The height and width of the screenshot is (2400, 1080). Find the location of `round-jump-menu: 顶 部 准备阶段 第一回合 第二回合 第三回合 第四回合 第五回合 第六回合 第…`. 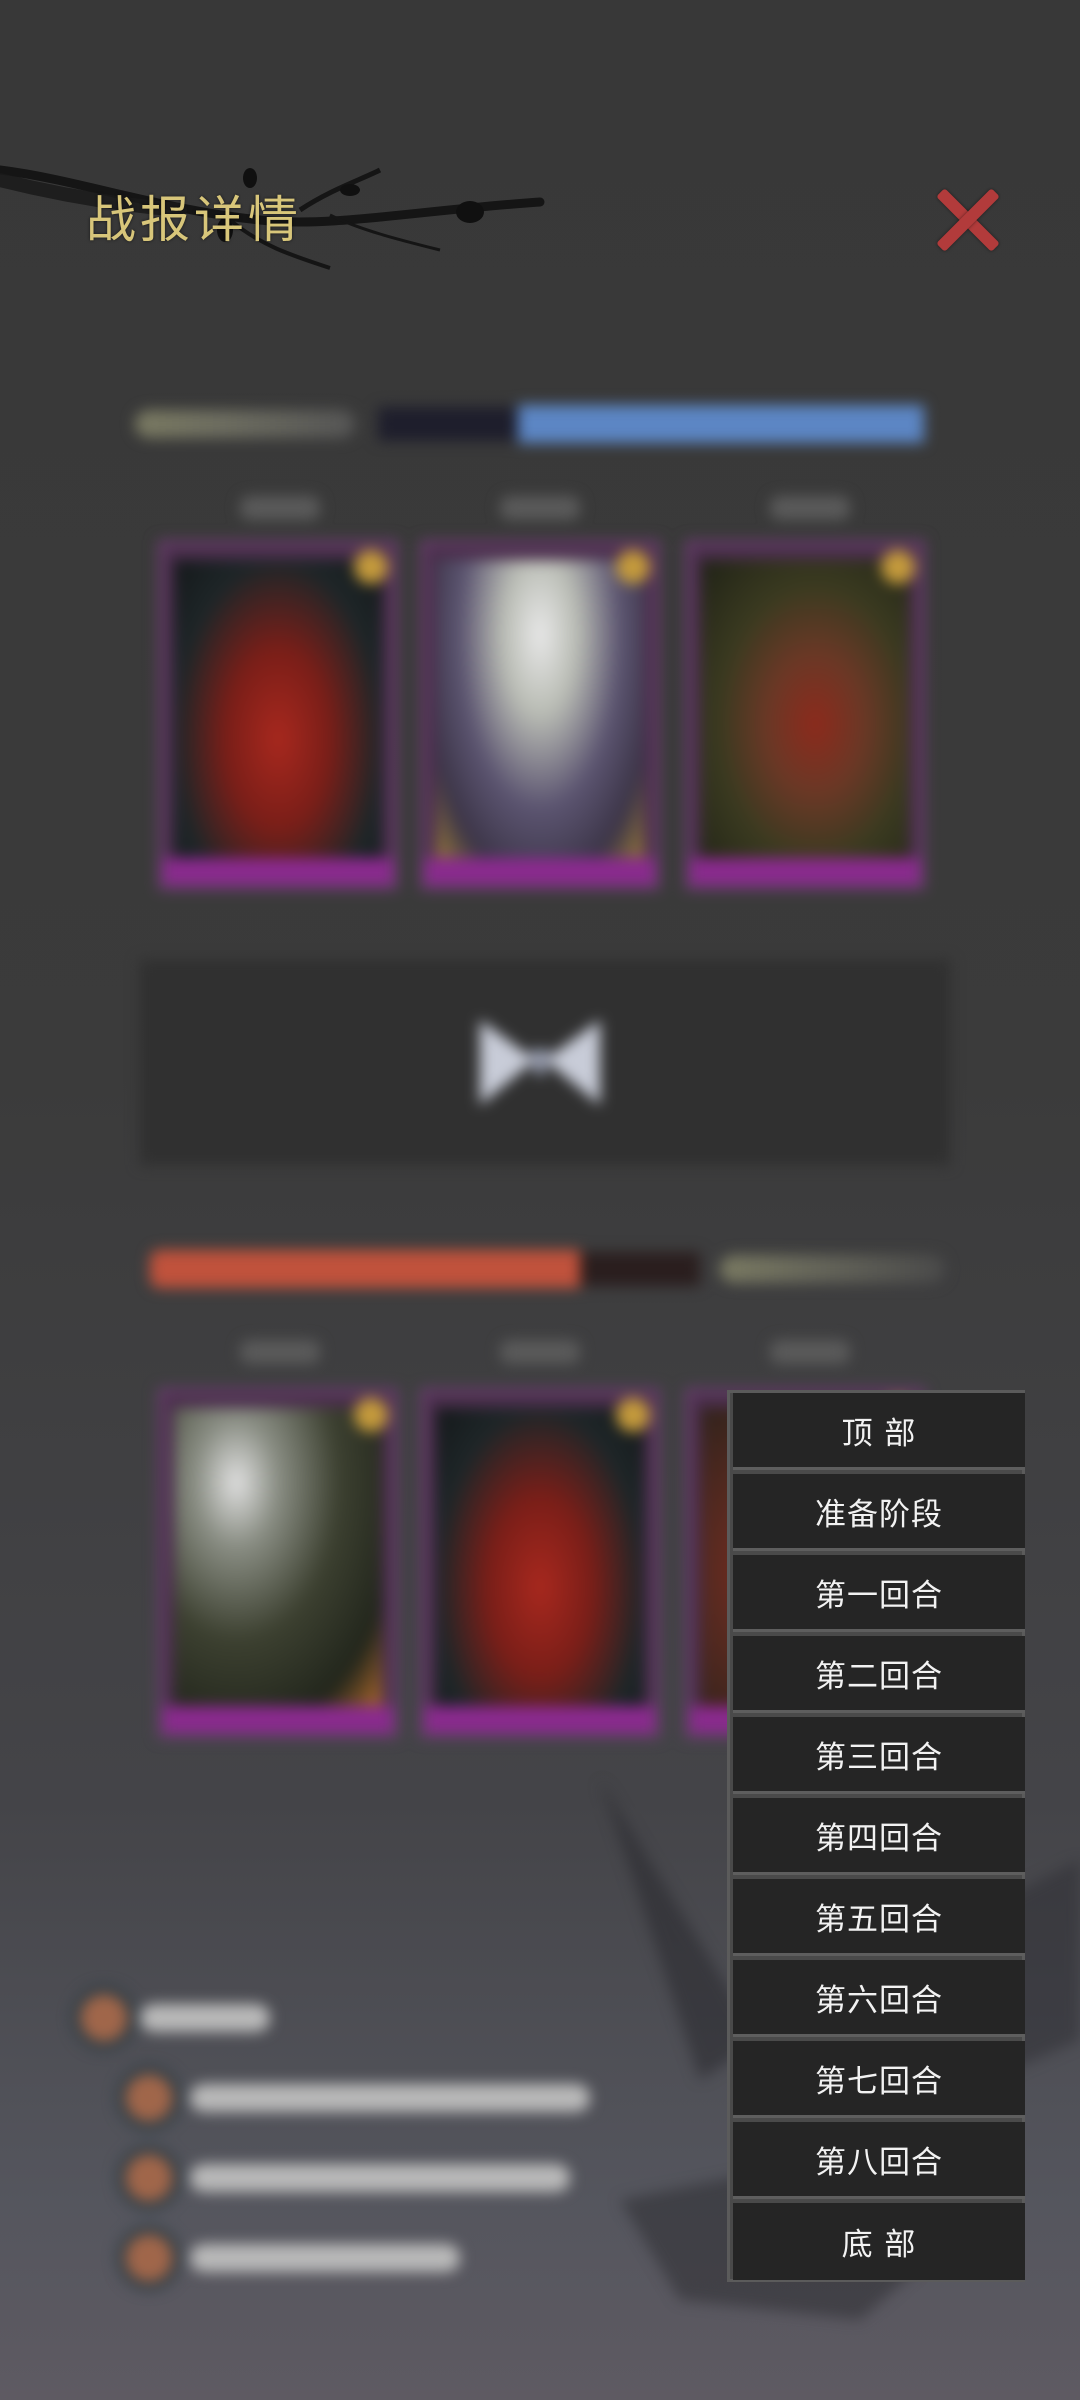

round-jump-menu: 顶 部 准备阶段 第一回合 第二回合 第三回合 第四回合 第五回合 第六回合 第… is located at coordinates (876, 1836).